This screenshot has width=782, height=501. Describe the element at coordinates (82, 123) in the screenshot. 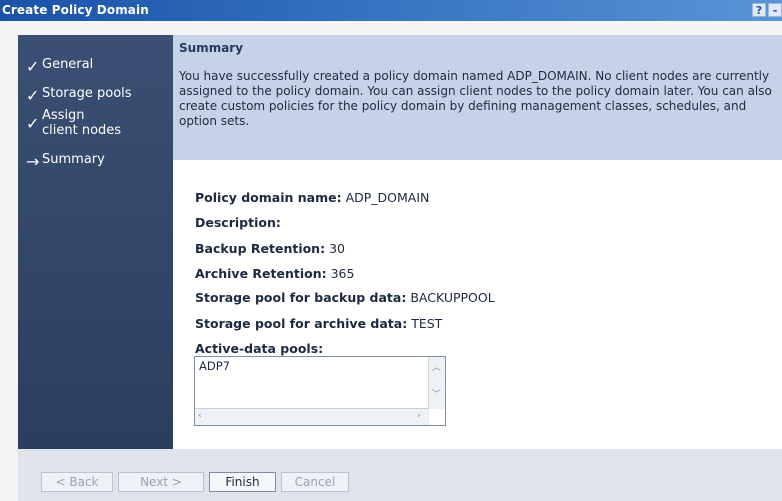

I see `step-label: Assign client nodes` at that location.